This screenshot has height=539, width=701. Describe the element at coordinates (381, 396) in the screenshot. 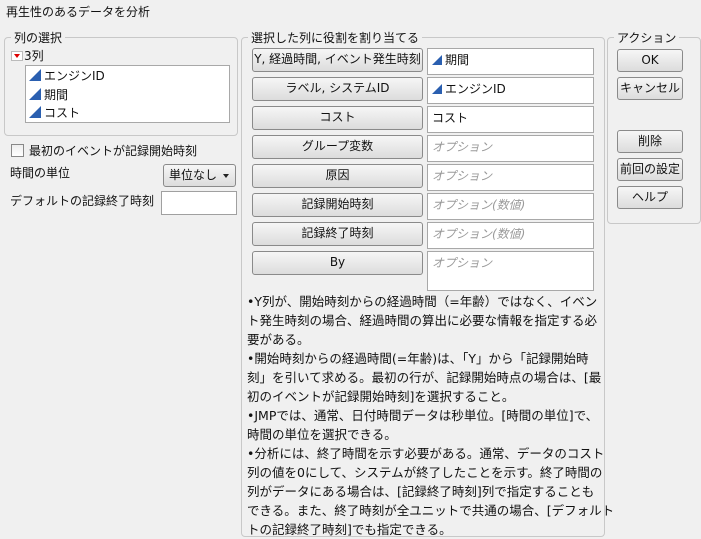

I see `note-line: 初のイベントが記録開始時刻]を選択すること。` at that location.